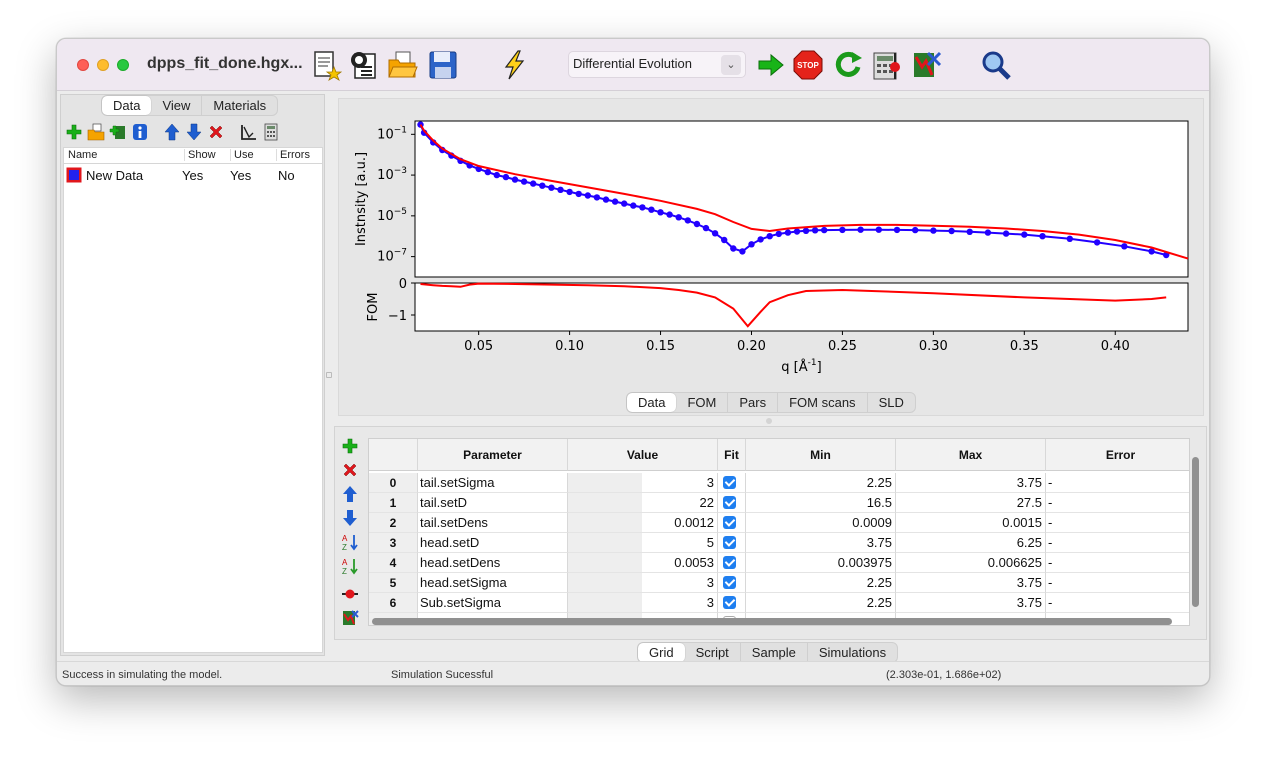  Describe the element at coordinates (713, 652) in the screenshot. I see `tab-script: Script` at that location.